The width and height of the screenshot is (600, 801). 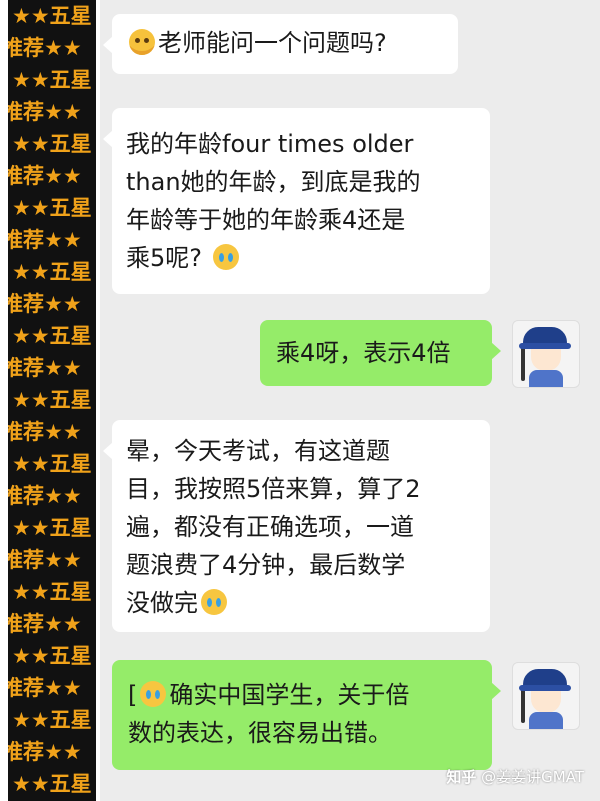 What do you see at coordinates (266, 220) in the screenshot?
I see `message-line: 年龄等于她的年龄乘4还是` at bounding box center [266, 220].